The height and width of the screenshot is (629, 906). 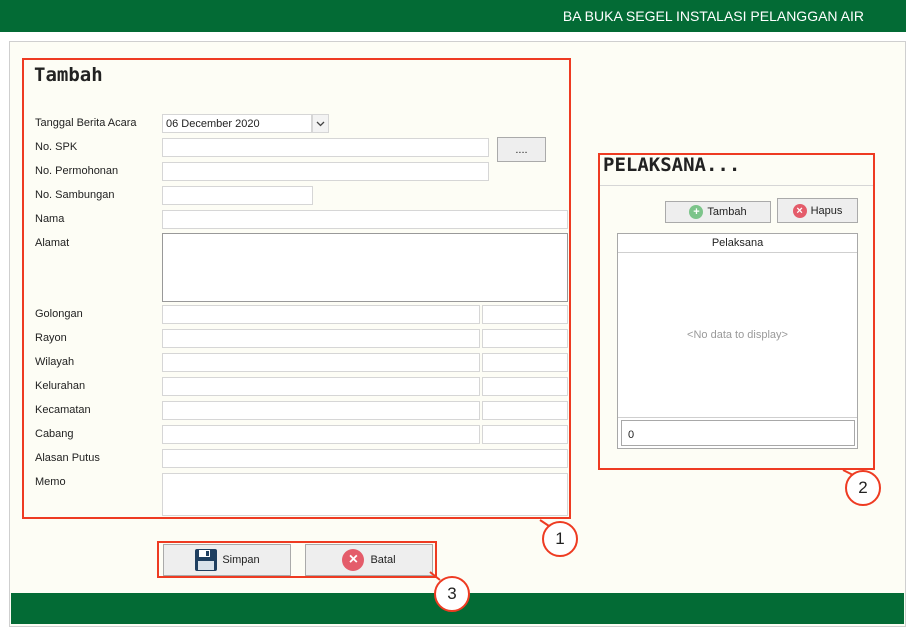 What do you see at coordinates (863, 488) in the screenshot?
I see `callout-2: 2` at bounding box center [863, 488].